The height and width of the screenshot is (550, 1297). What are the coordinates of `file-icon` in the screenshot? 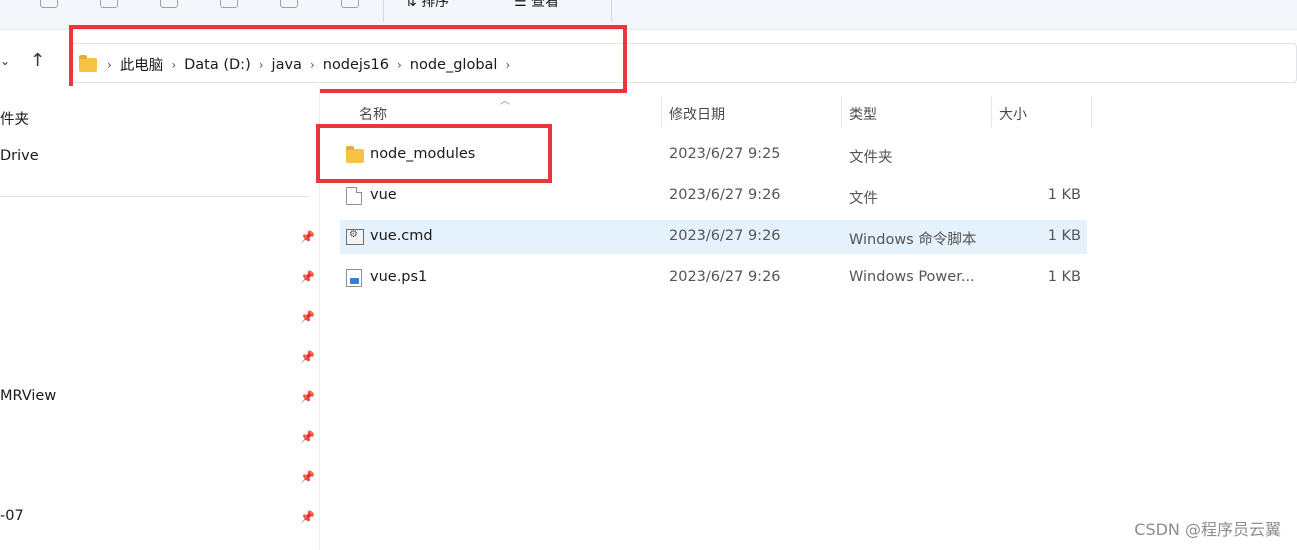 It's located at (354, 196).